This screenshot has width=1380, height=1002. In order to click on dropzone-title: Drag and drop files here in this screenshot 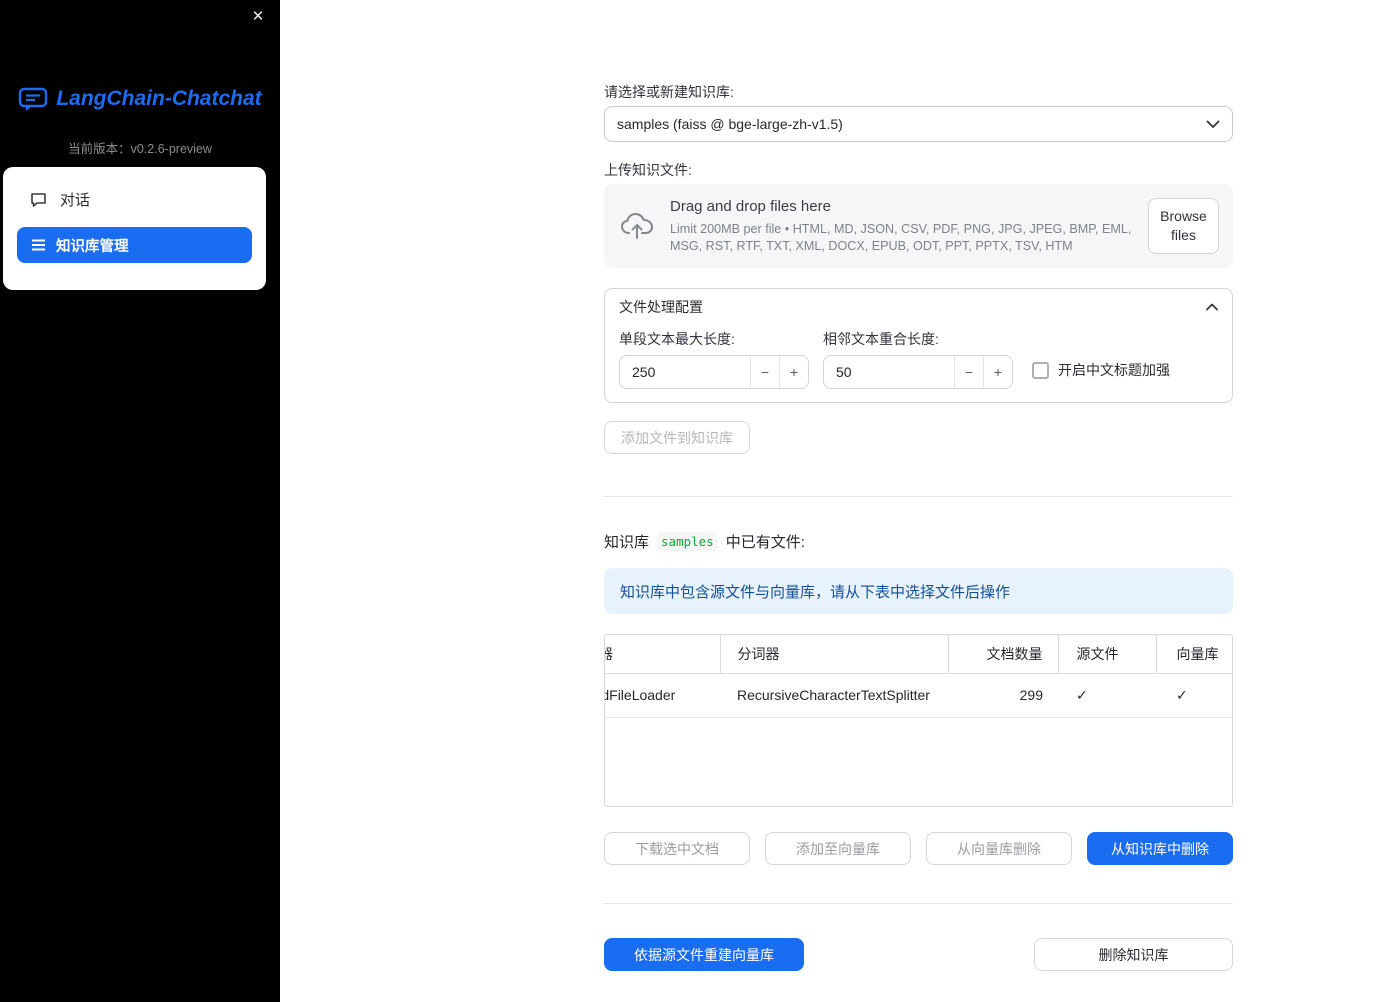, I will do `click(750, 207)`.